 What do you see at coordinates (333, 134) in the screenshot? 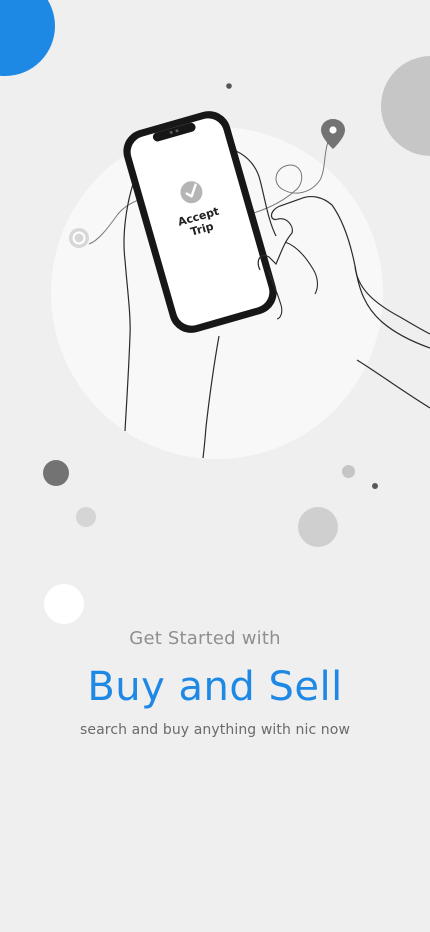
I see `location-pin-icon` at bounding box center [333, 134].